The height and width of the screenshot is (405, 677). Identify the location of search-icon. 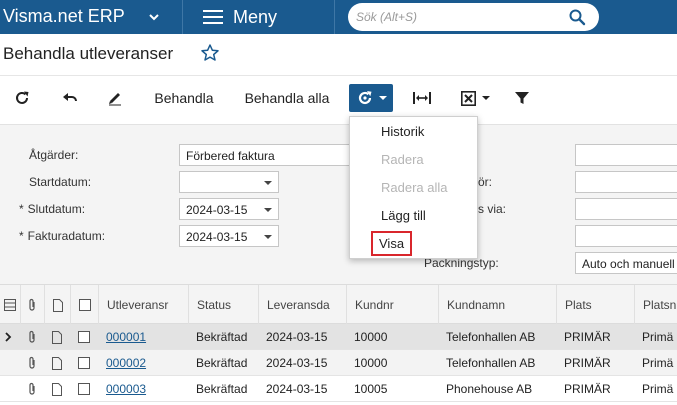
(577, 17).